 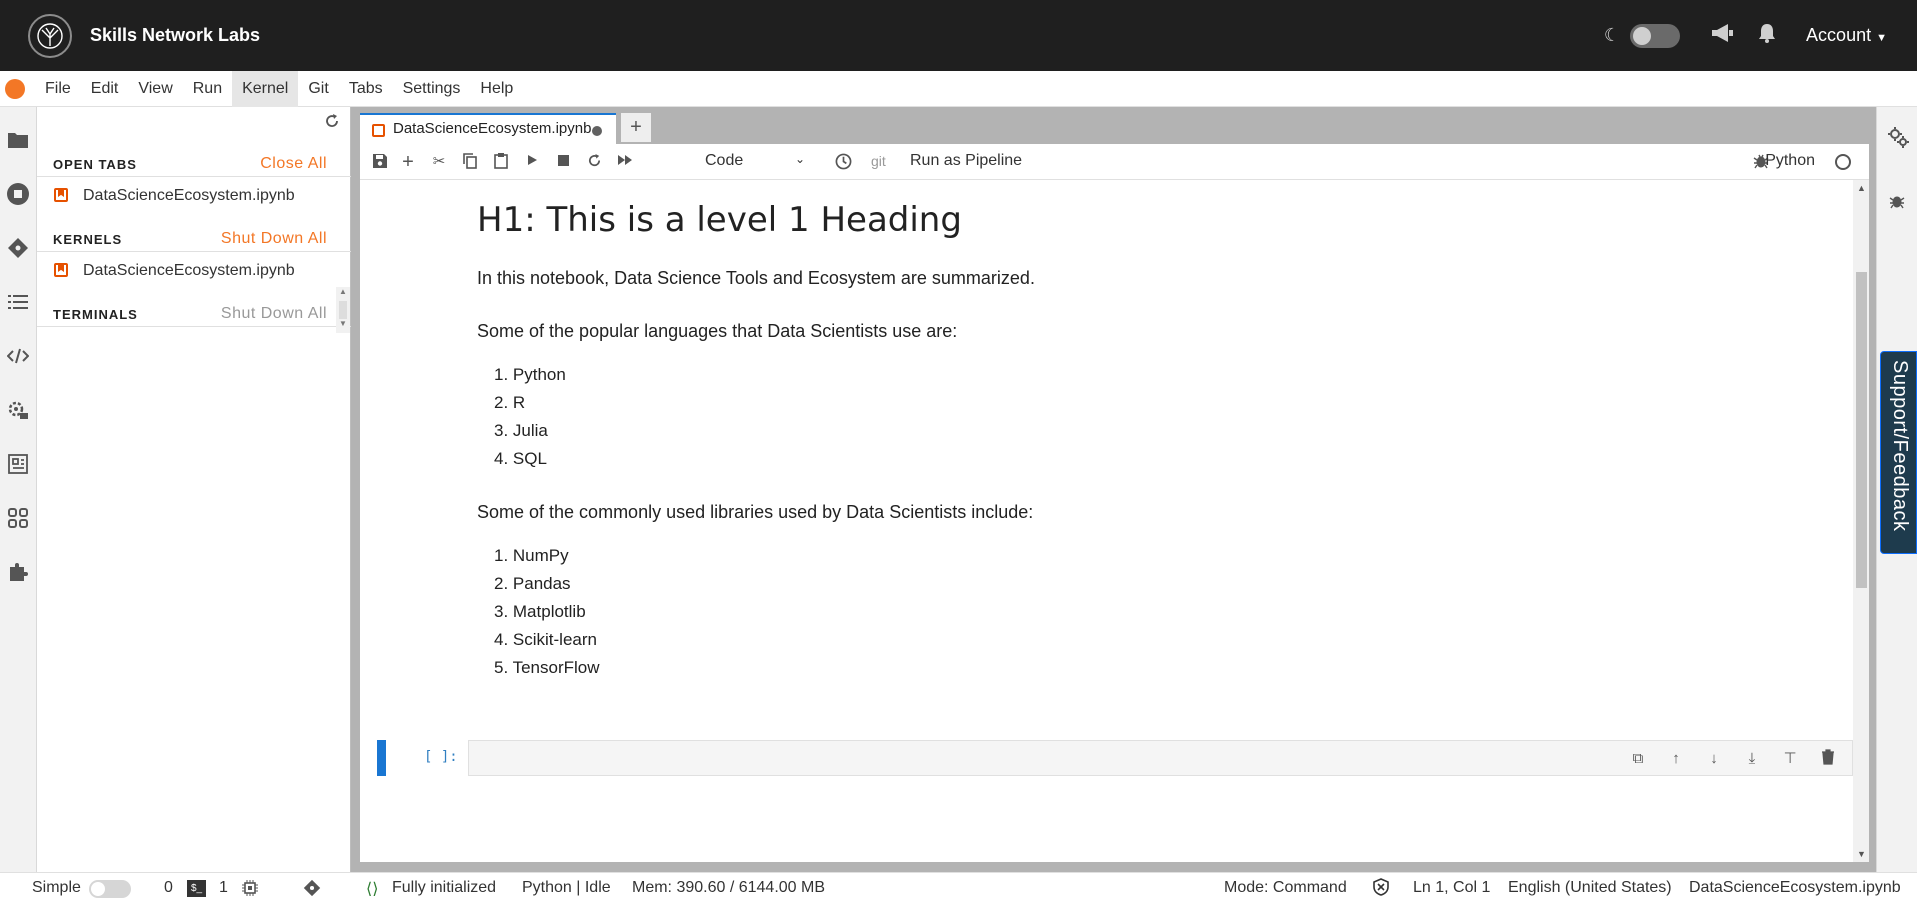 I want to click on property-inspector-icon, so click(x=1898, y=139).